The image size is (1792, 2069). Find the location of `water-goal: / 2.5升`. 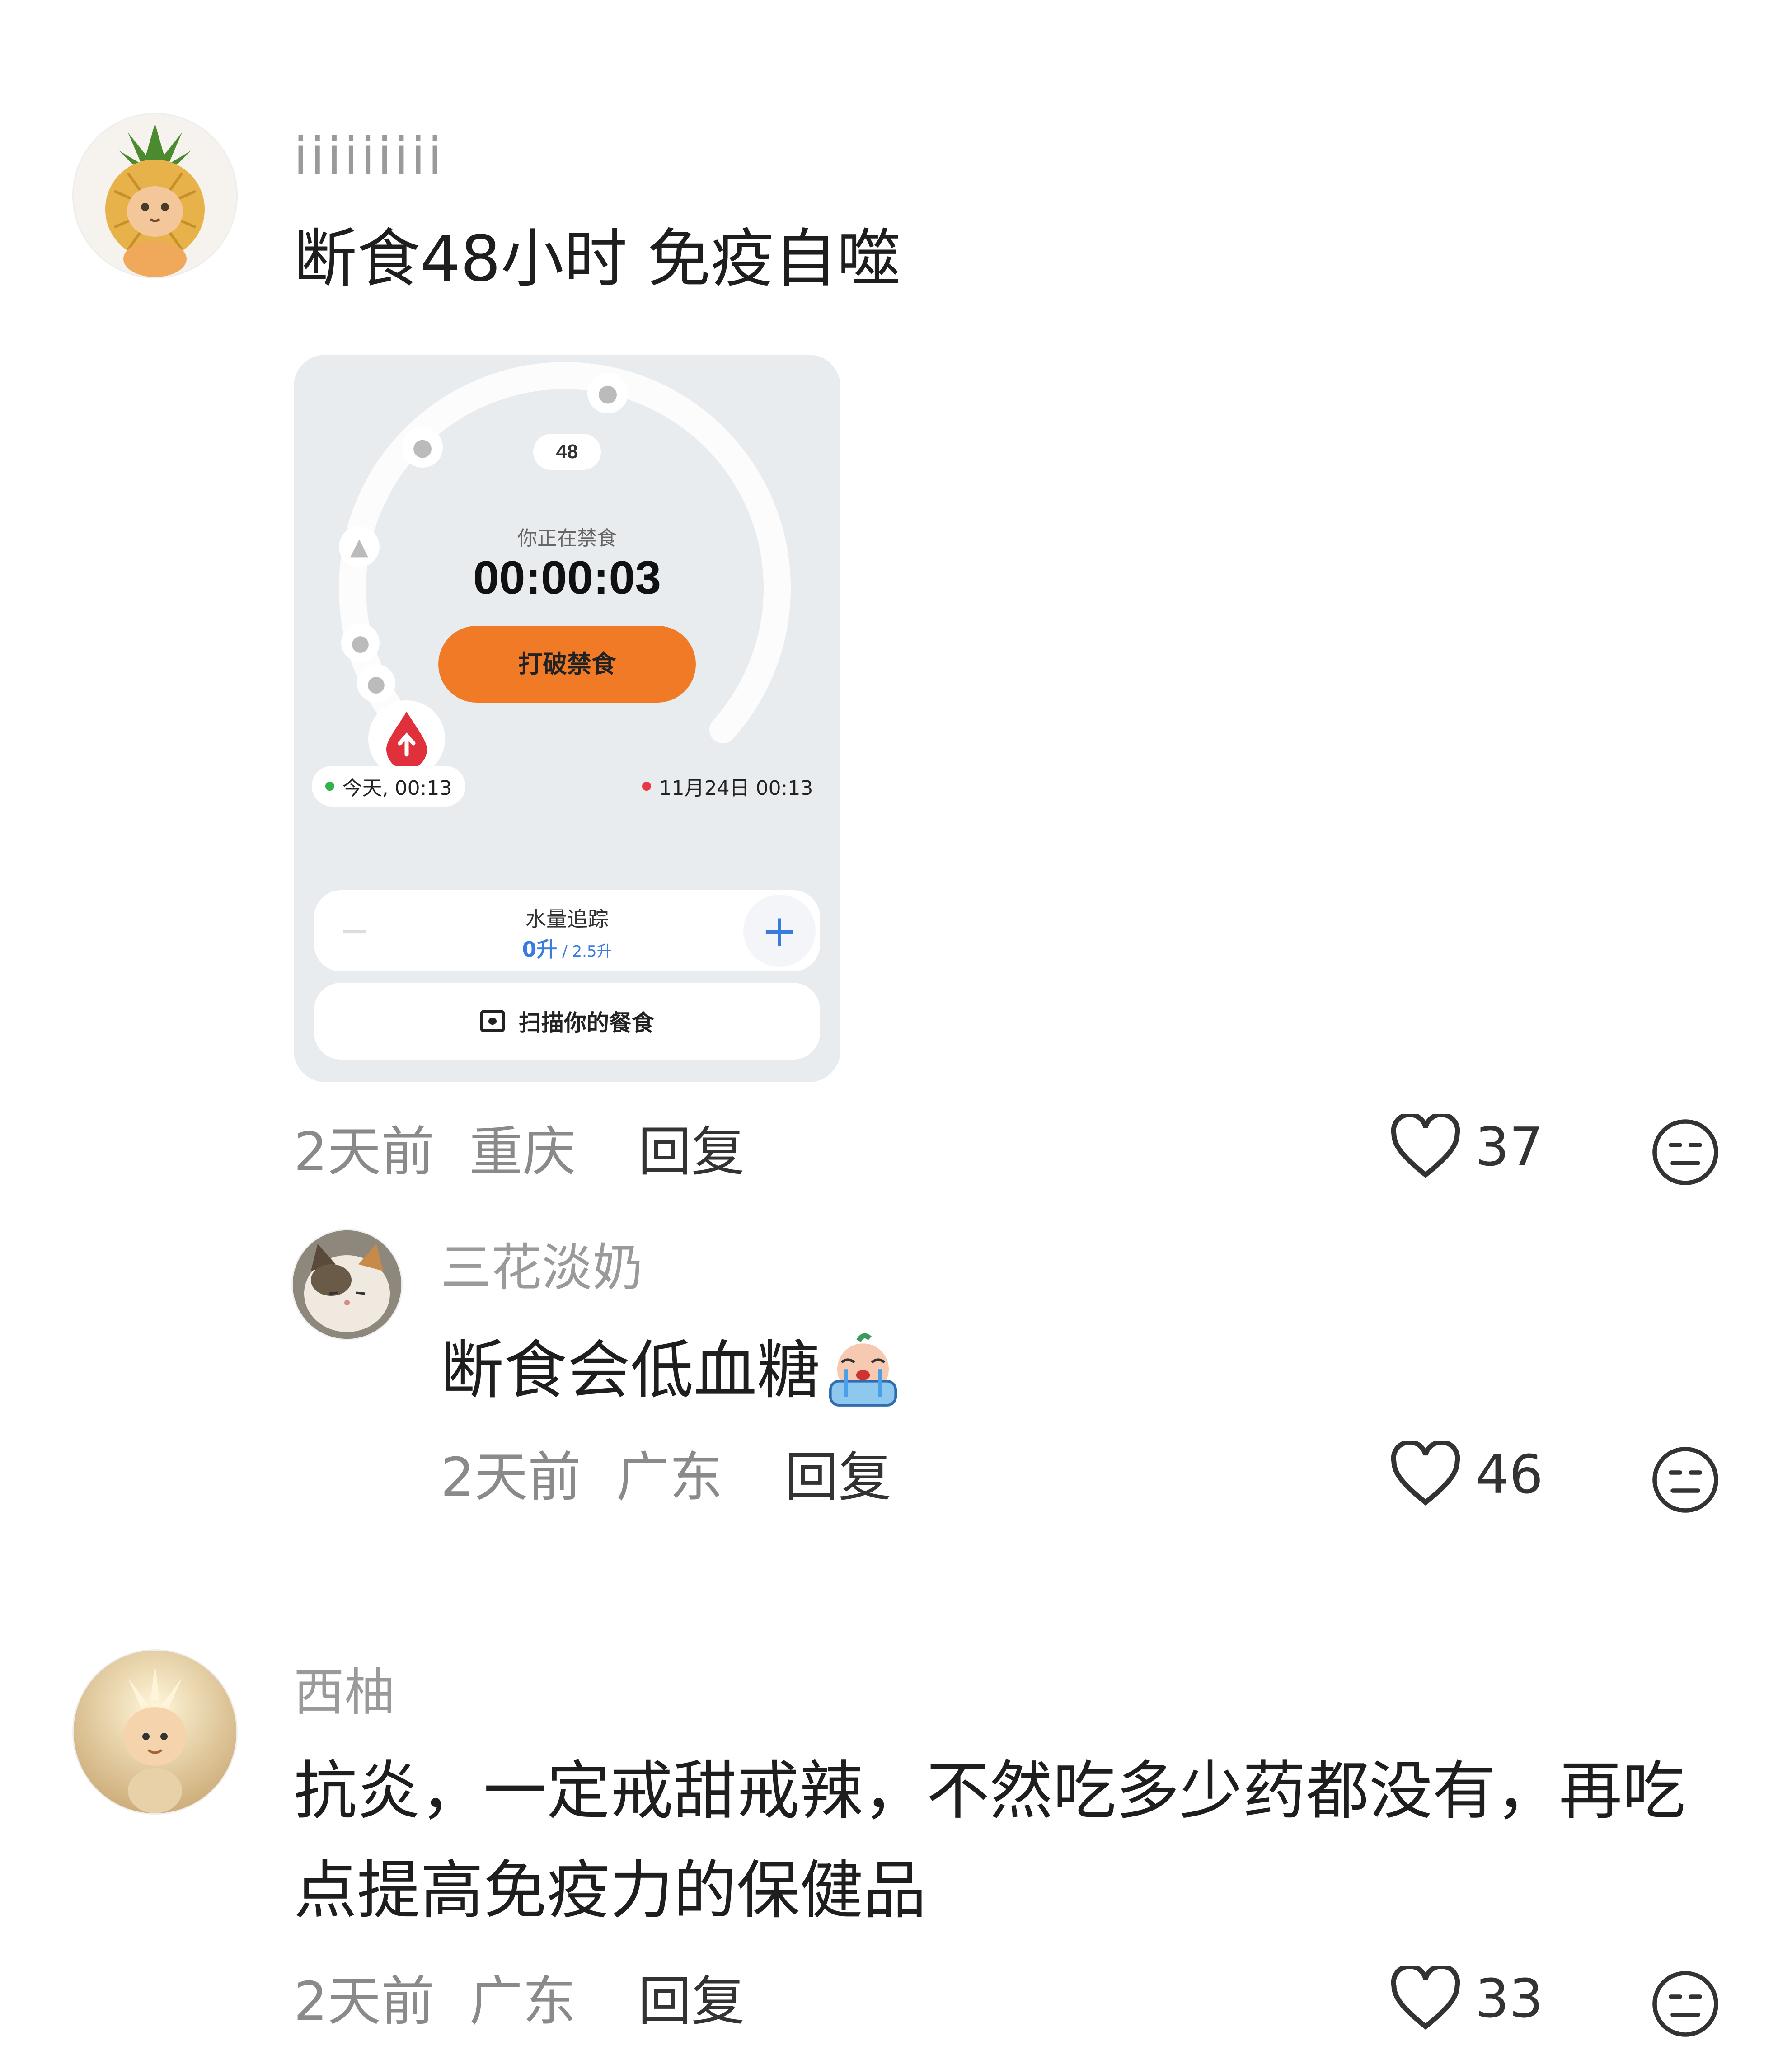

water-goal: / 2.5升 is located at coordinates (584, 952).